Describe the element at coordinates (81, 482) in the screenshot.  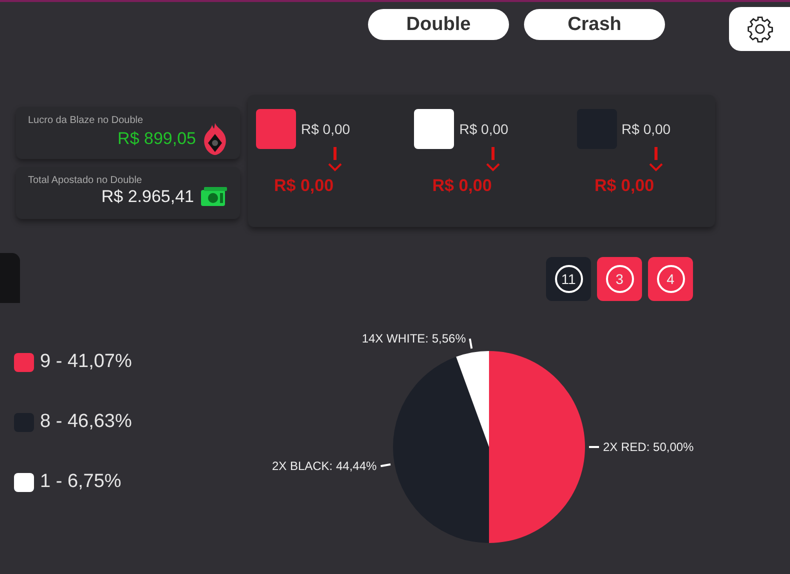
I see `legend-label: 1 - 6,75%` at that location.